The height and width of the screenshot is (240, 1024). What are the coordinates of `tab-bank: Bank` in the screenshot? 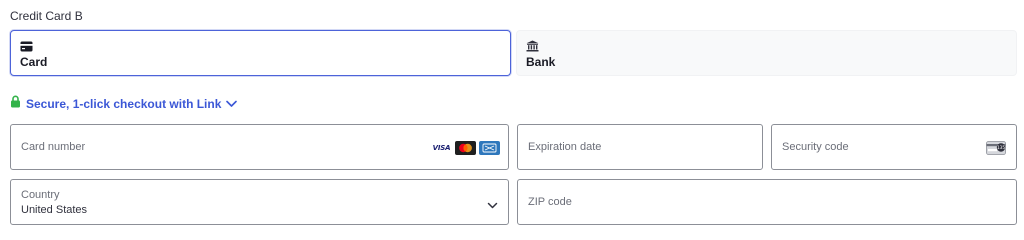 It's located at (766, 53).